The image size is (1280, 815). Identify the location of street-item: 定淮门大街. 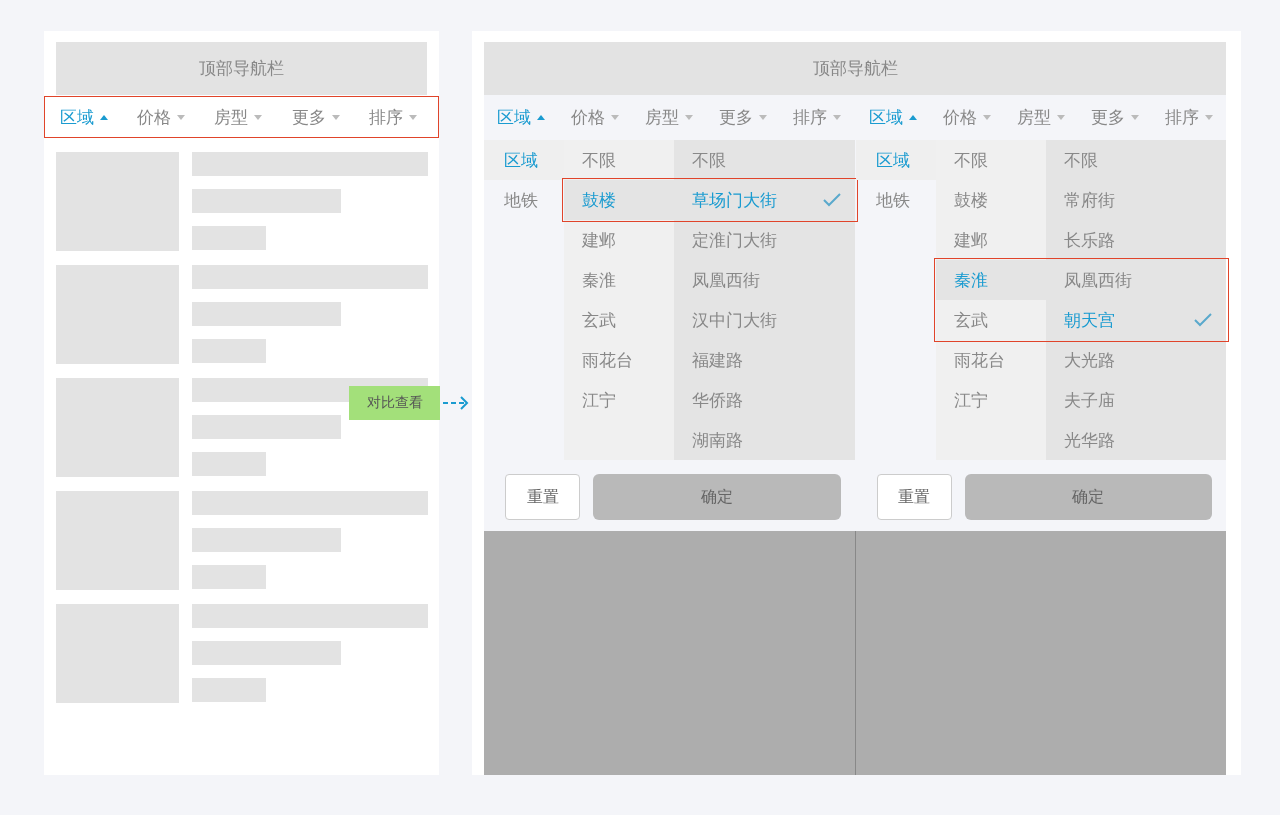
(764, 240).